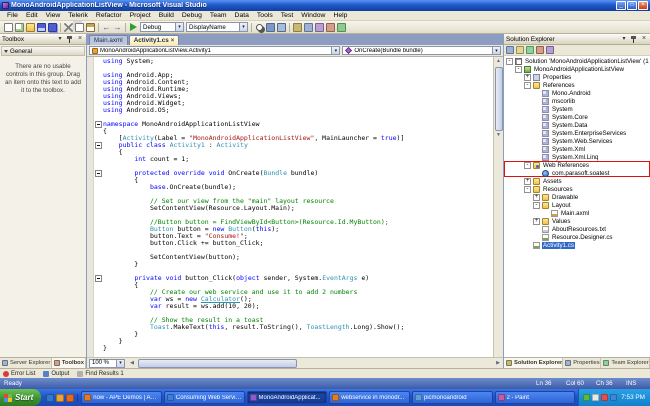 The width and height of the screenshot is (650, 406). What do you see at coordinates (293, 124) in the screenshot?
I see `code-line: namespace MonoAndroidApplicationListView` at bounding box center [293, 124].